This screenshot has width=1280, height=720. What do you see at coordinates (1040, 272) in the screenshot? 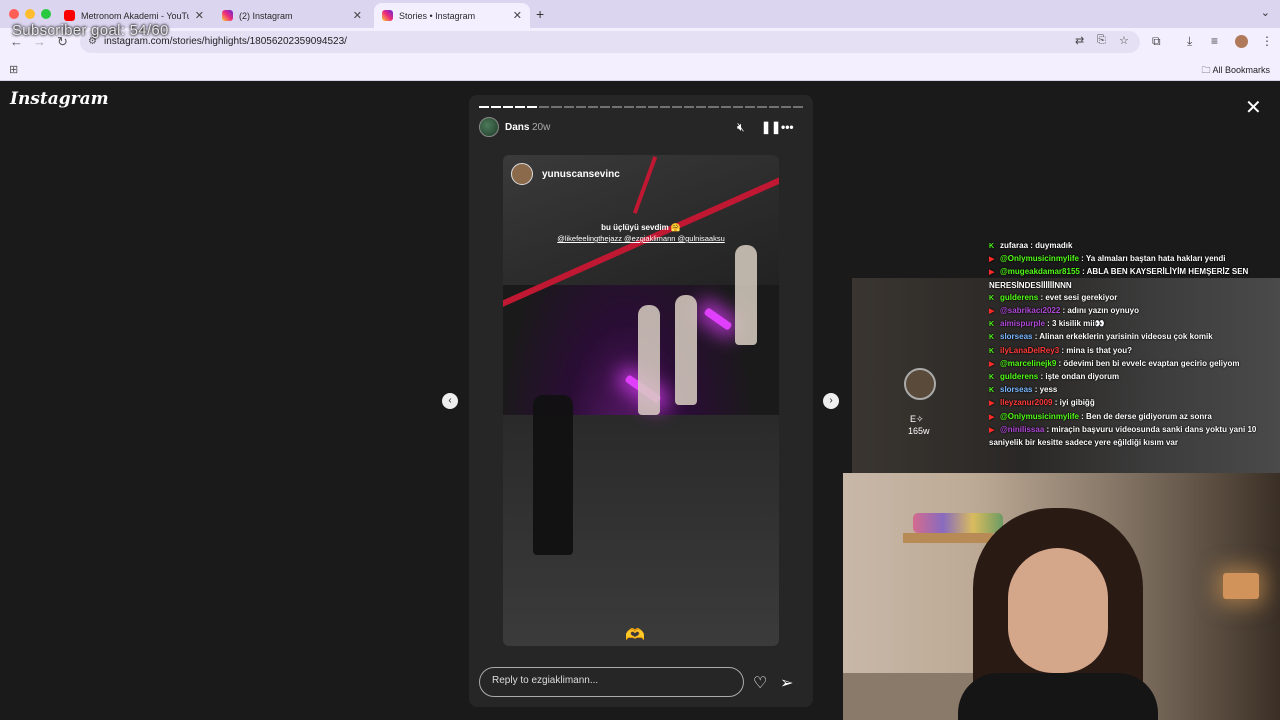
I see `chat-username: @mugeakdamar8155` at bounding box center [1040, 272].